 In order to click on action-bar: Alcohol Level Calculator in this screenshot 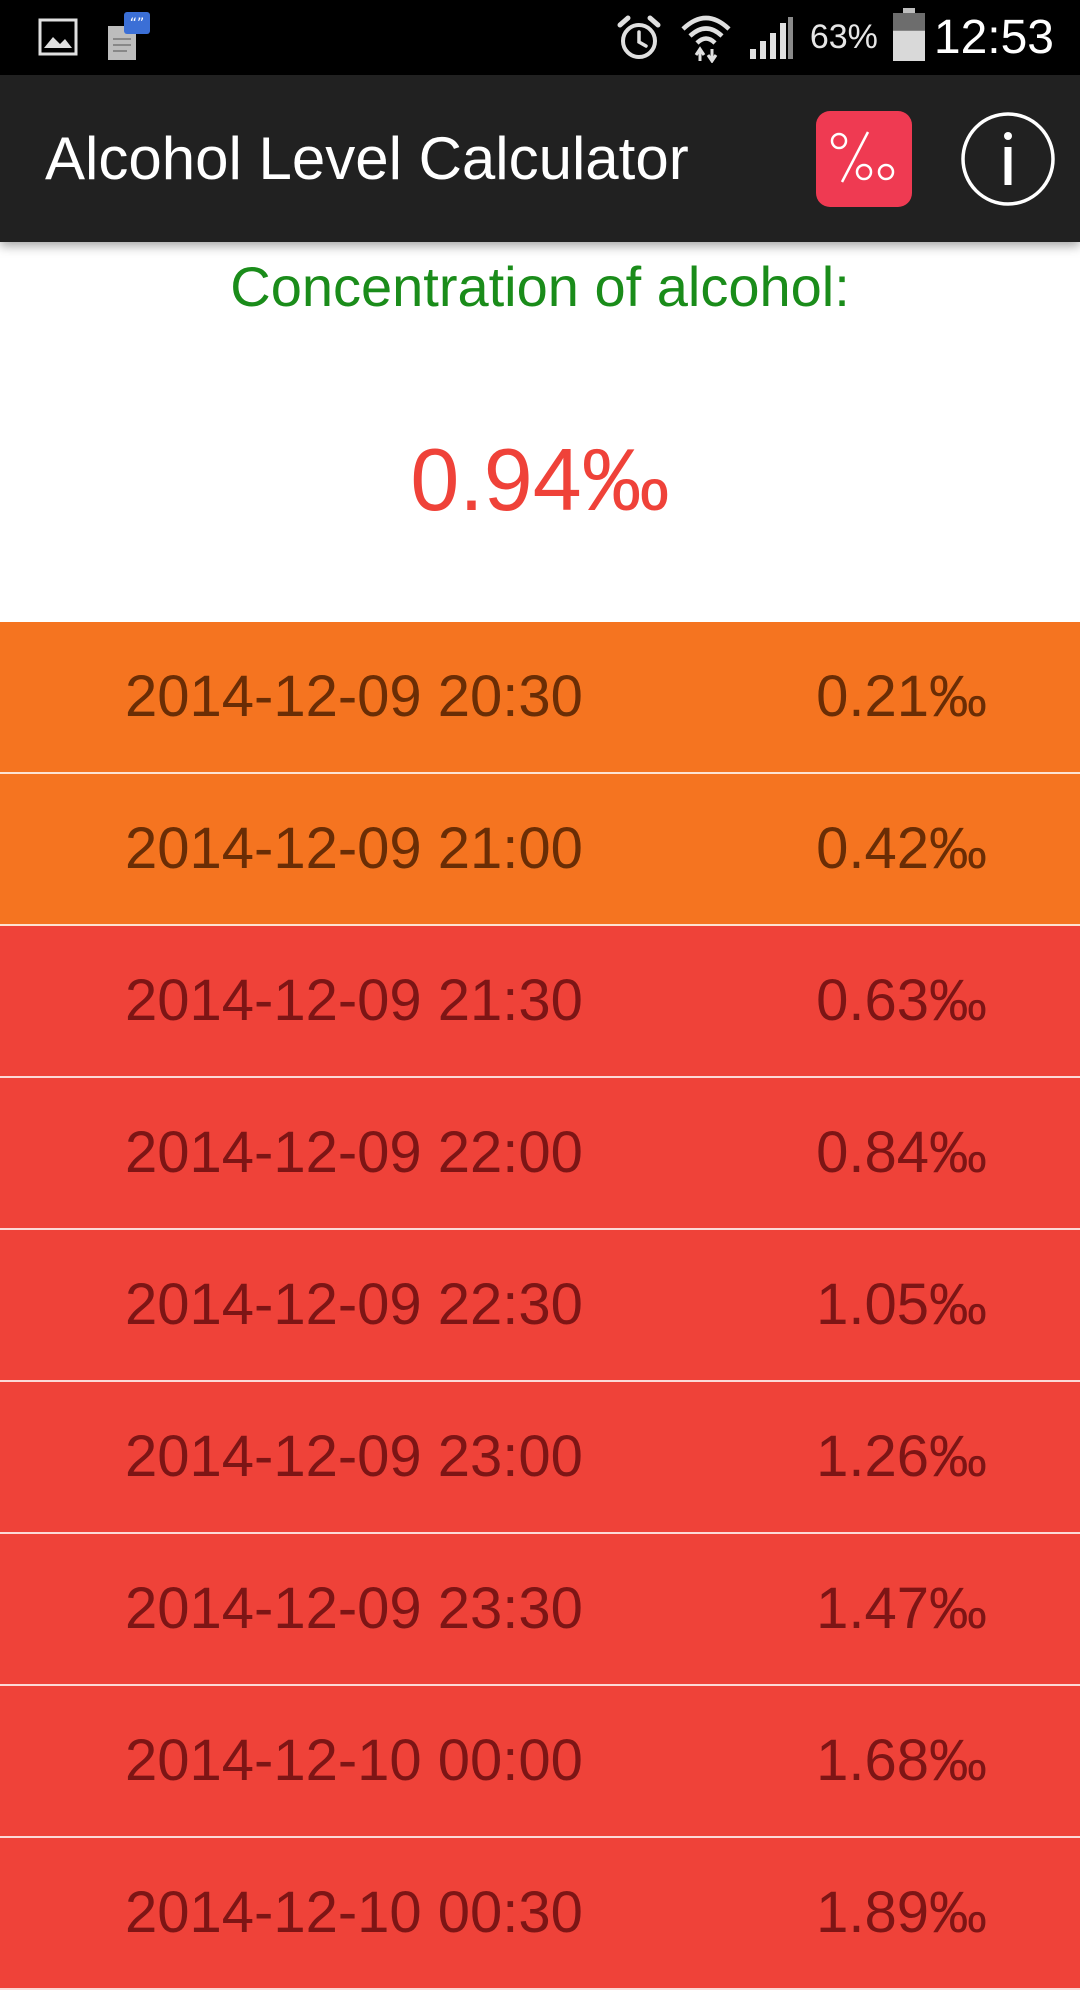, I will do `click(540, 158)`.